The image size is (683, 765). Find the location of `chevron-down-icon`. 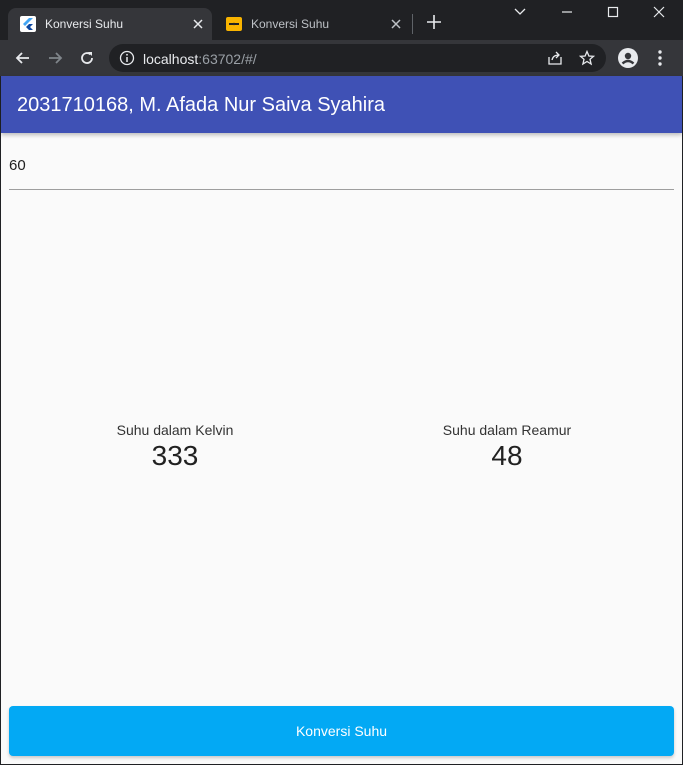

chevron-down-icon is located at coordinates (520, 12).